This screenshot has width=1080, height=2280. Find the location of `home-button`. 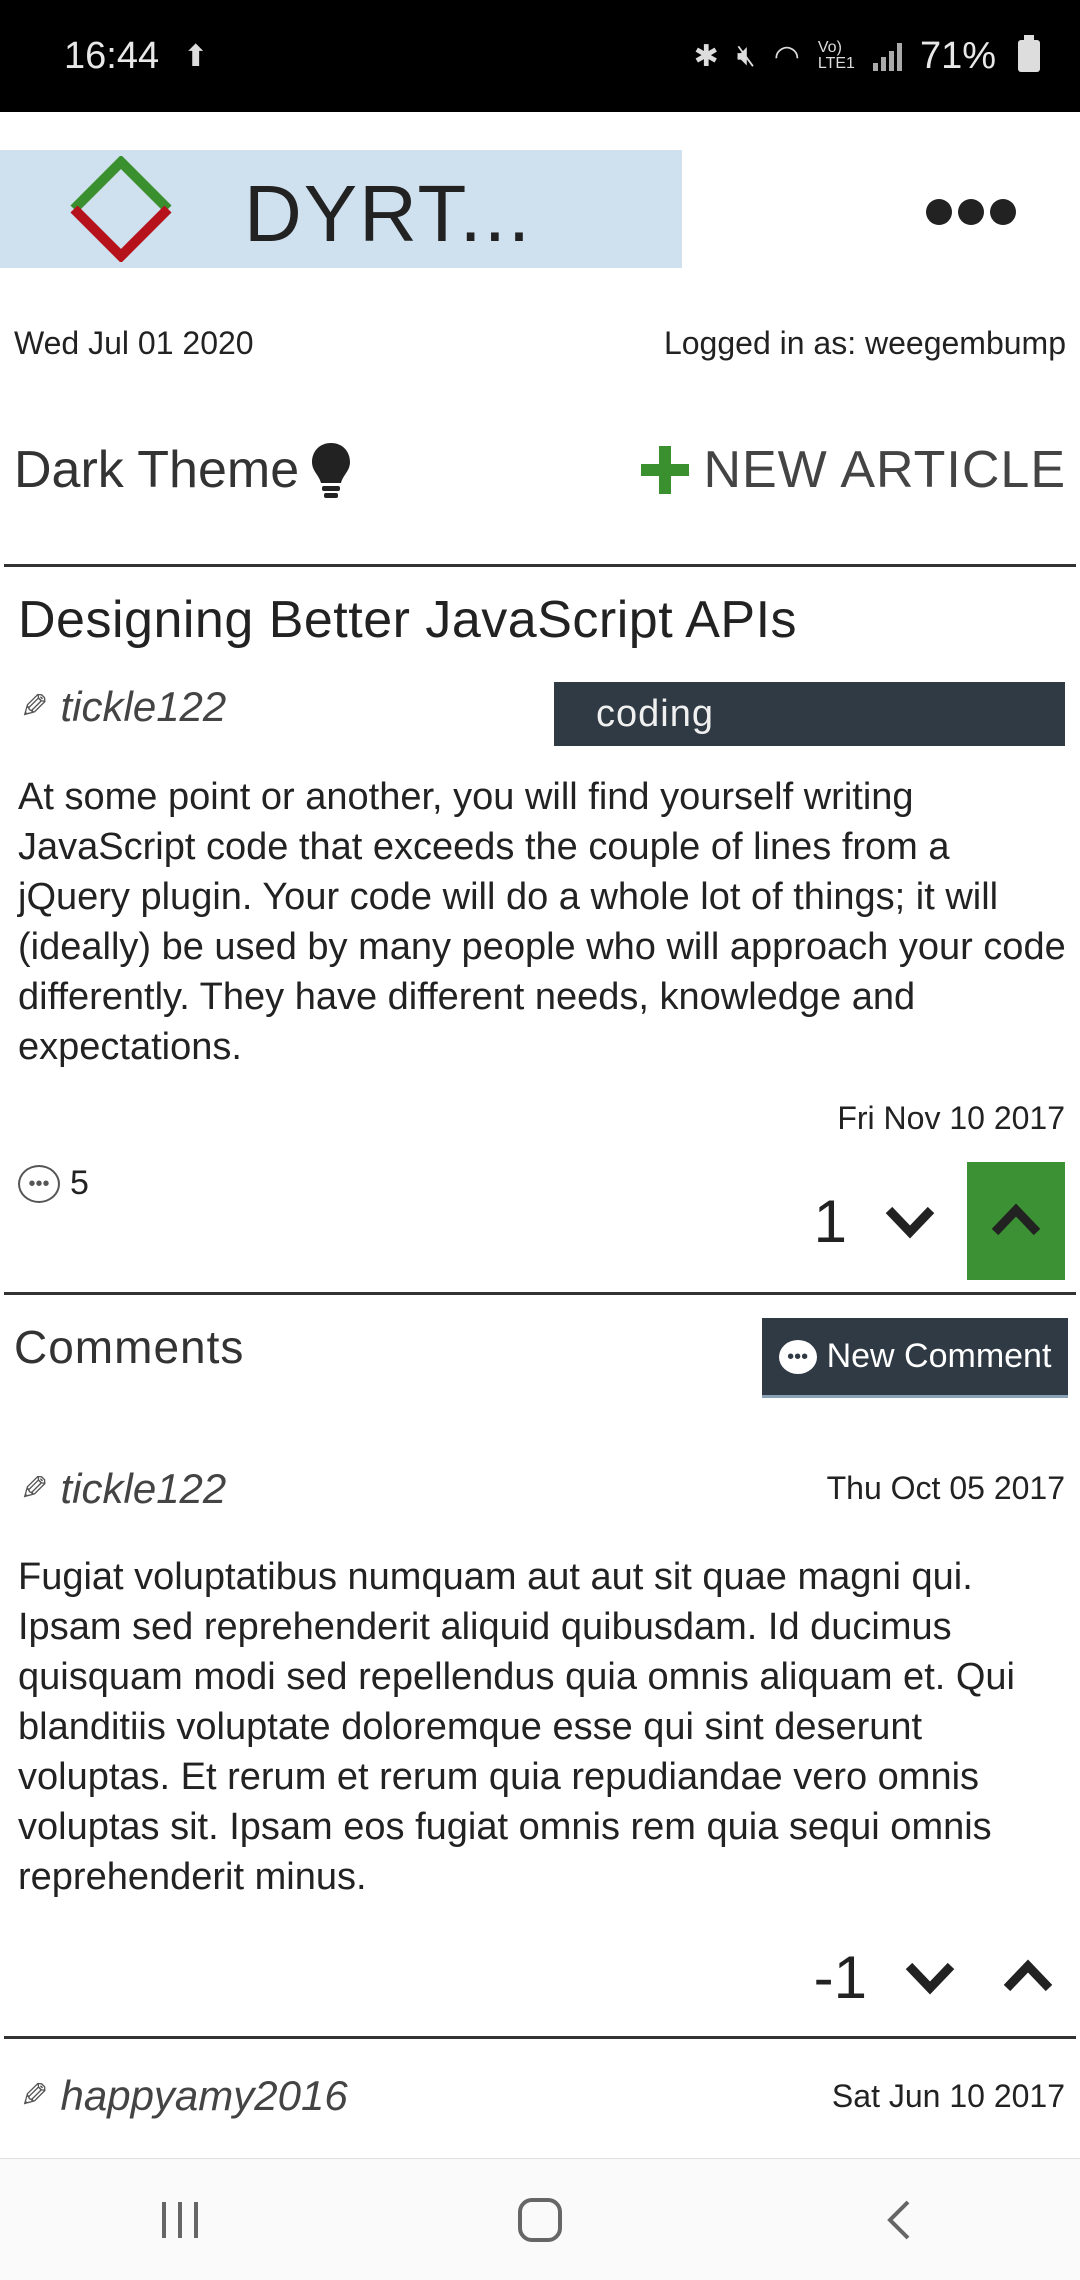

home-button is located at coordinates (540, 2220).